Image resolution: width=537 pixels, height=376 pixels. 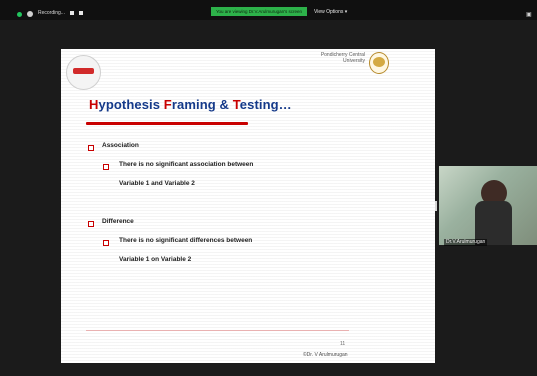 I want to click on research-logo-band, so click(x=83, y=71).